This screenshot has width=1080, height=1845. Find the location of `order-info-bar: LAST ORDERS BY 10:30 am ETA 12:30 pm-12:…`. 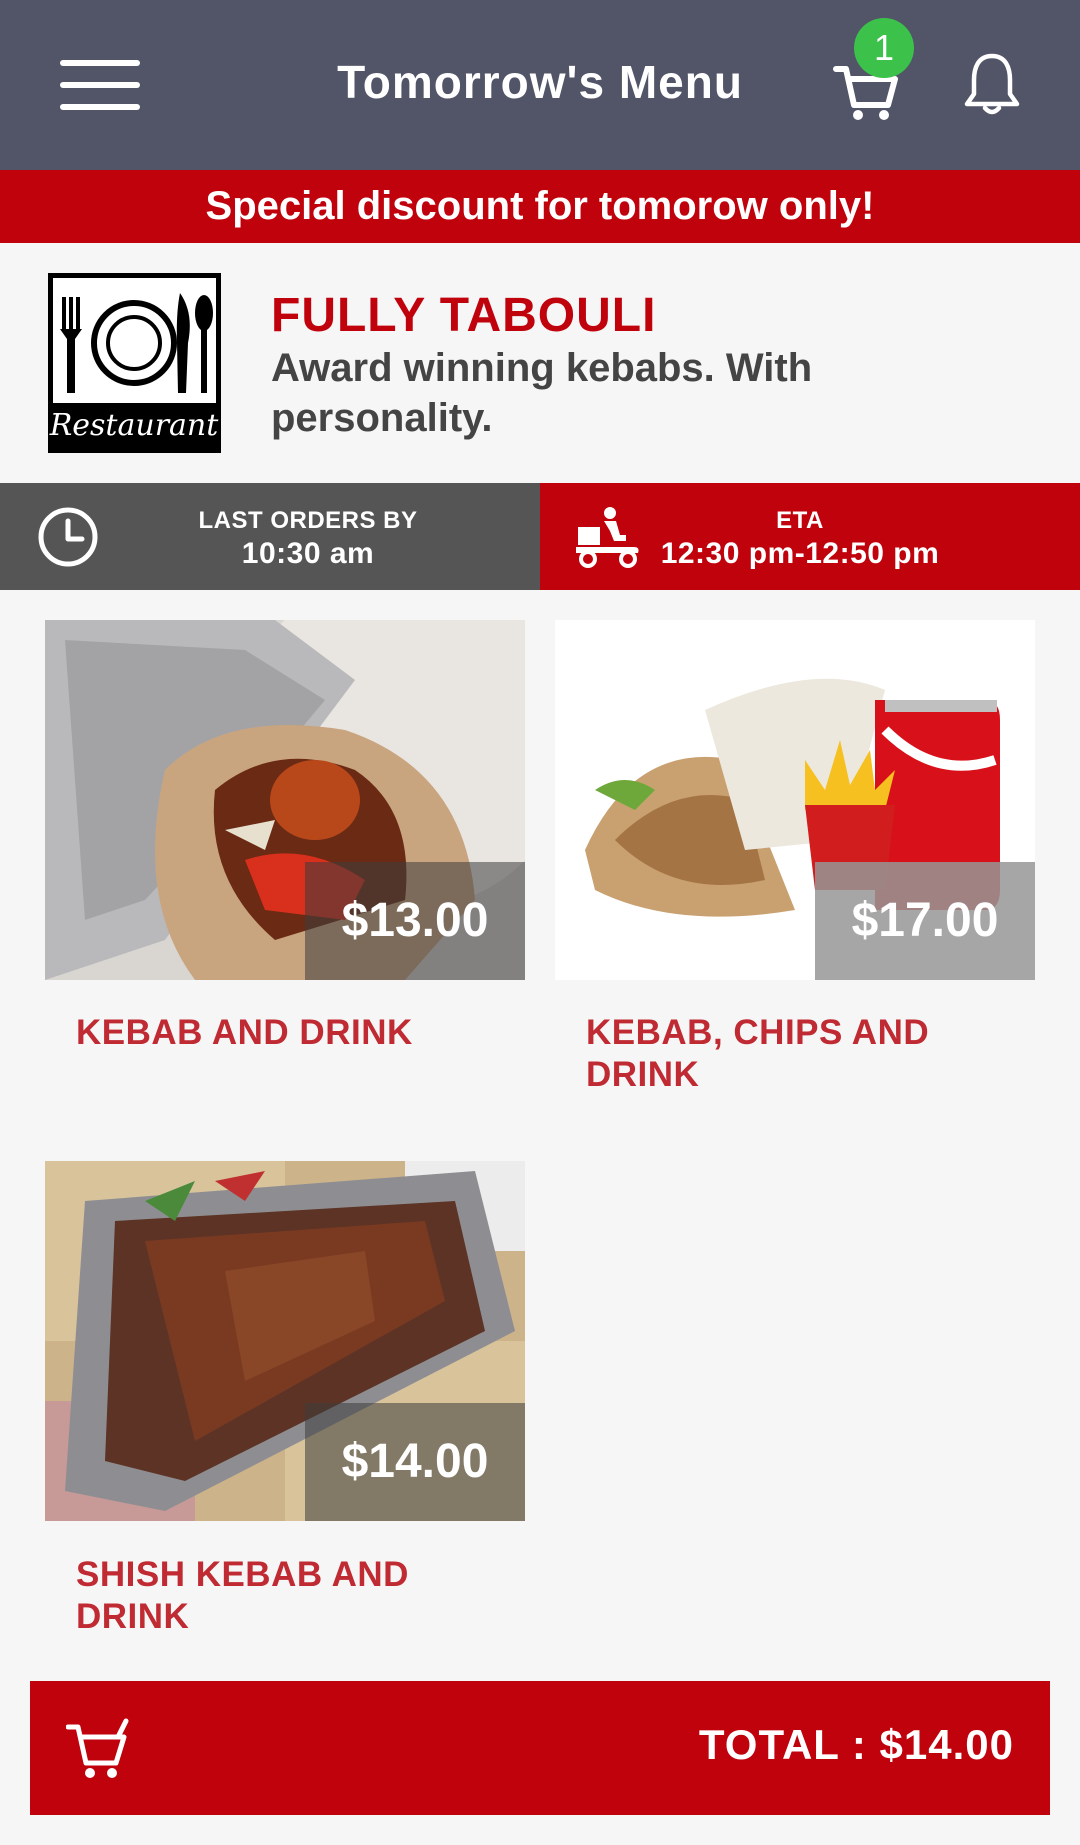

order-info-bar: LAST ORDERS BY 10:30 am ETA 12:30 pm-12:… is located at coordinates (540, 536).